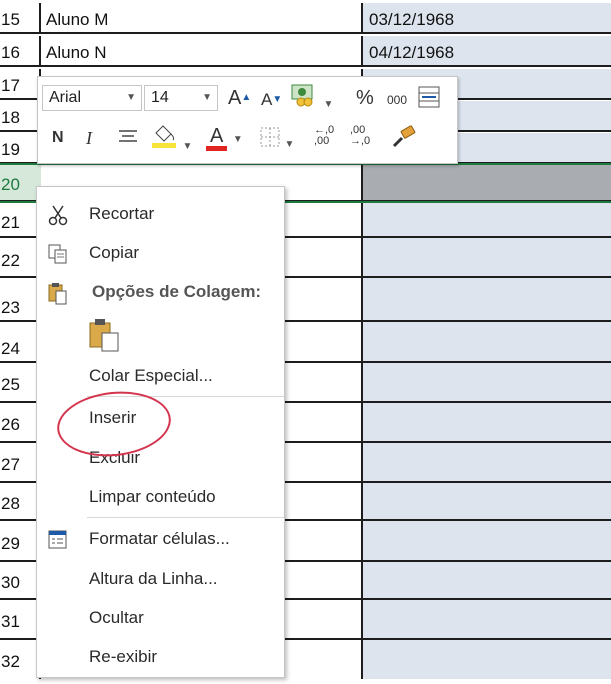 This screenshot has width=611, height=684. I want to click on menu-item-label: Limpar conteúdo, so click(152, 496).